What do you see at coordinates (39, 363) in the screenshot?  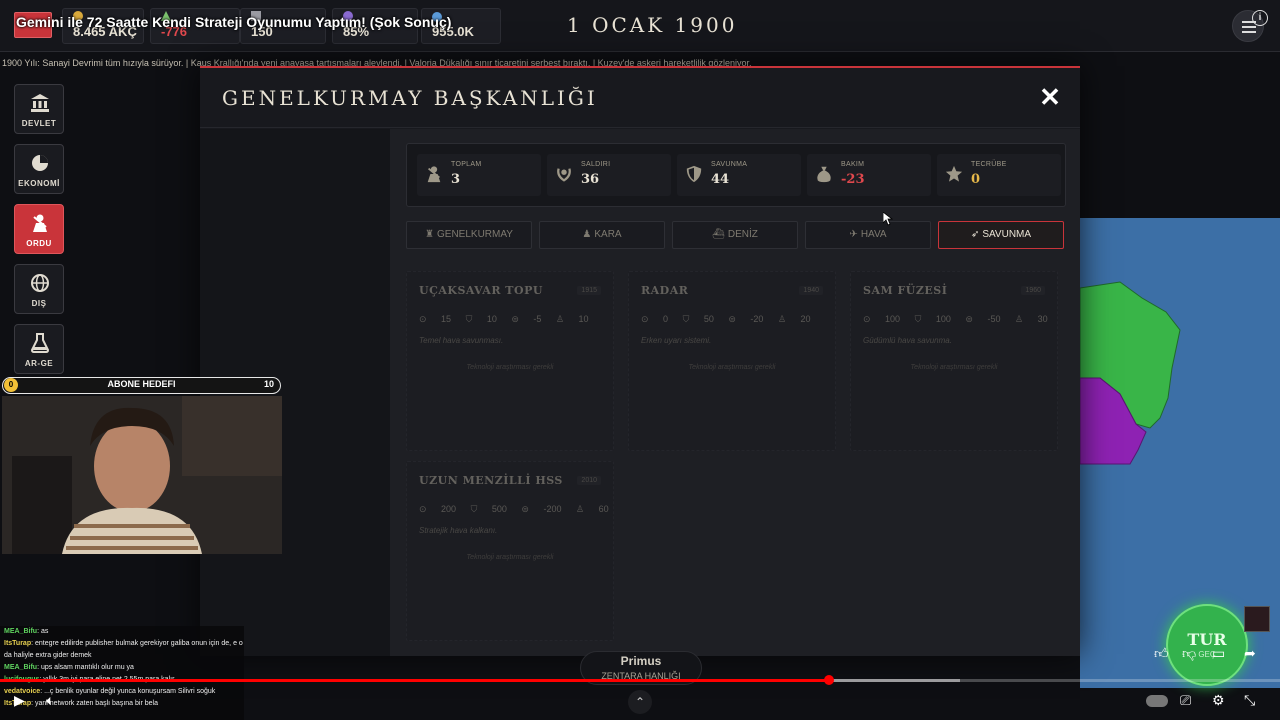 I see `sidebar-item-label: AR-GE` at bounding box center [39, 363].